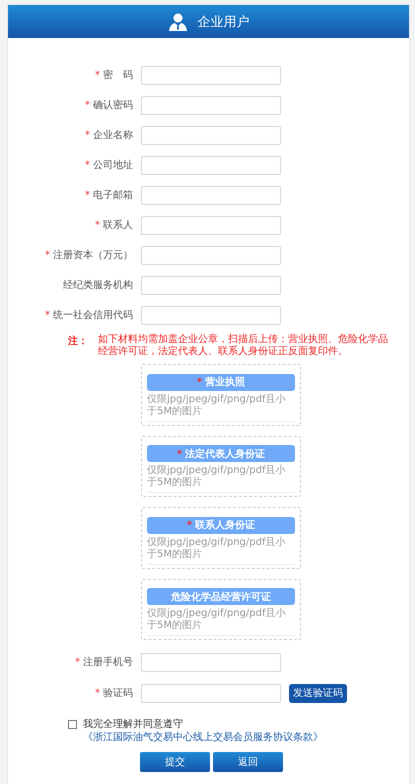 The image size is (415, 784). I want to click on field-label: 经纪类服务机构, so click(97, 285).